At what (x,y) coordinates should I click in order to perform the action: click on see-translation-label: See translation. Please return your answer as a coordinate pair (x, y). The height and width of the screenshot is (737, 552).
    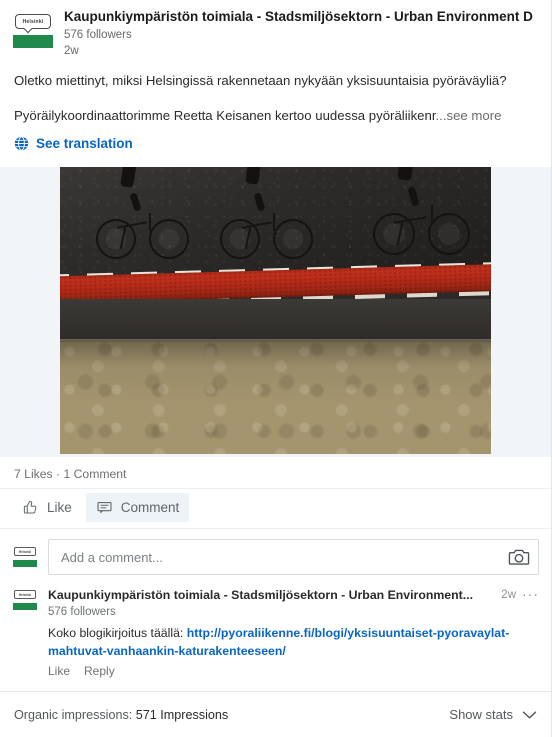
    Looking at the image, I should click on (84, 143).